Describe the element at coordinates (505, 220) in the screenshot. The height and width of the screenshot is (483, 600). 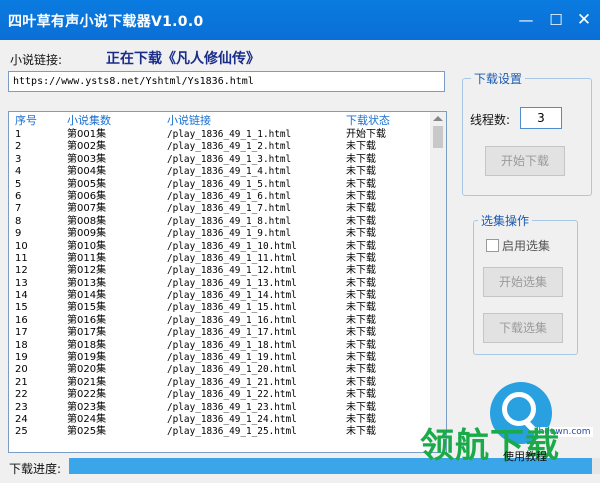
I see `selection-title: 选集操作` at that location.